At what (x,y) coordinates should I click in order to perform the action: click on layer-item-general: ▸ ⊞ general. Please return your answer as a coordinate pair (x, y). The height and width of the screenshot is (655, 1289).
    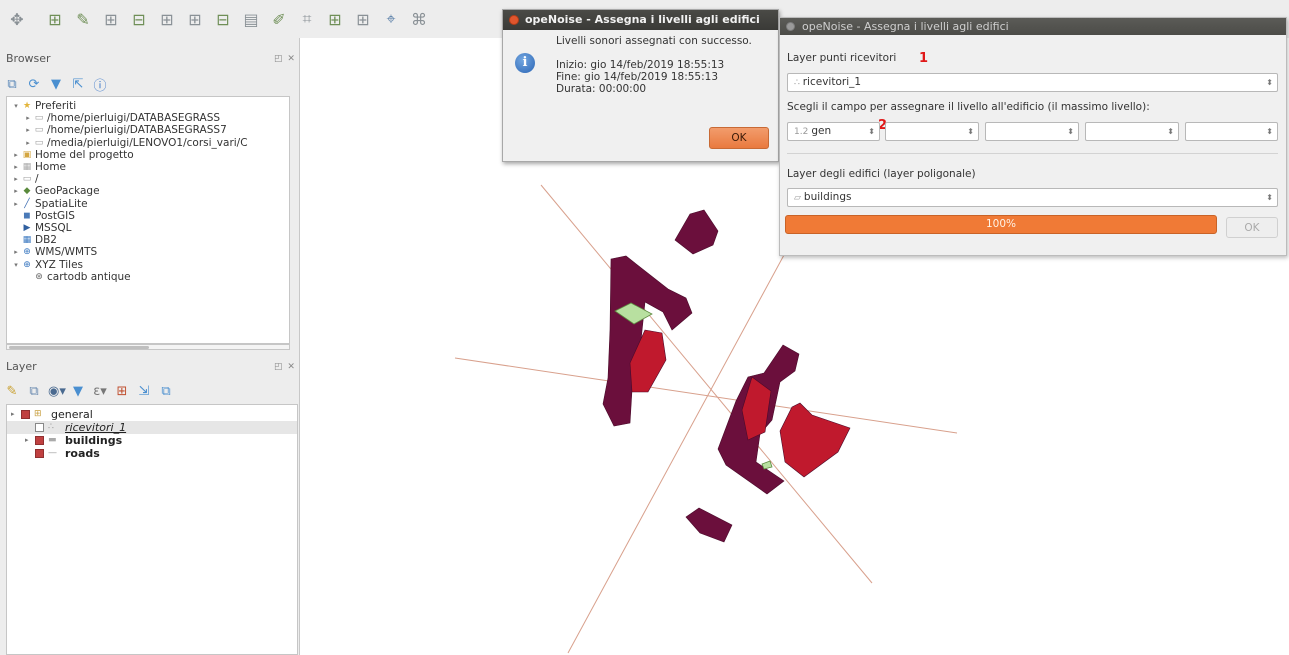
    Looking at the image, I should click on (152, 414).